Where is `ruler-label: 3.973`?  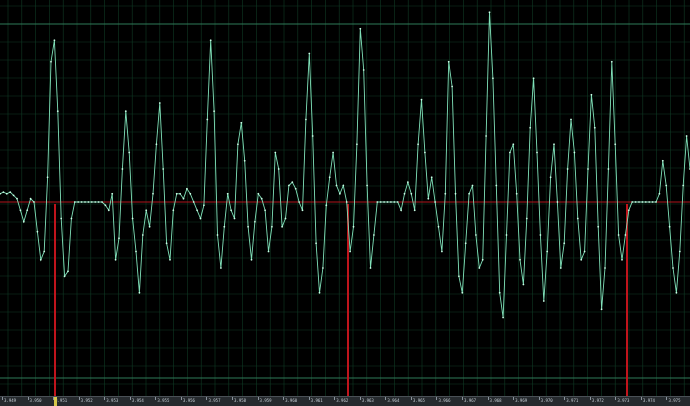 ruler-label: 3.973 is located at coordinates (623, 400).